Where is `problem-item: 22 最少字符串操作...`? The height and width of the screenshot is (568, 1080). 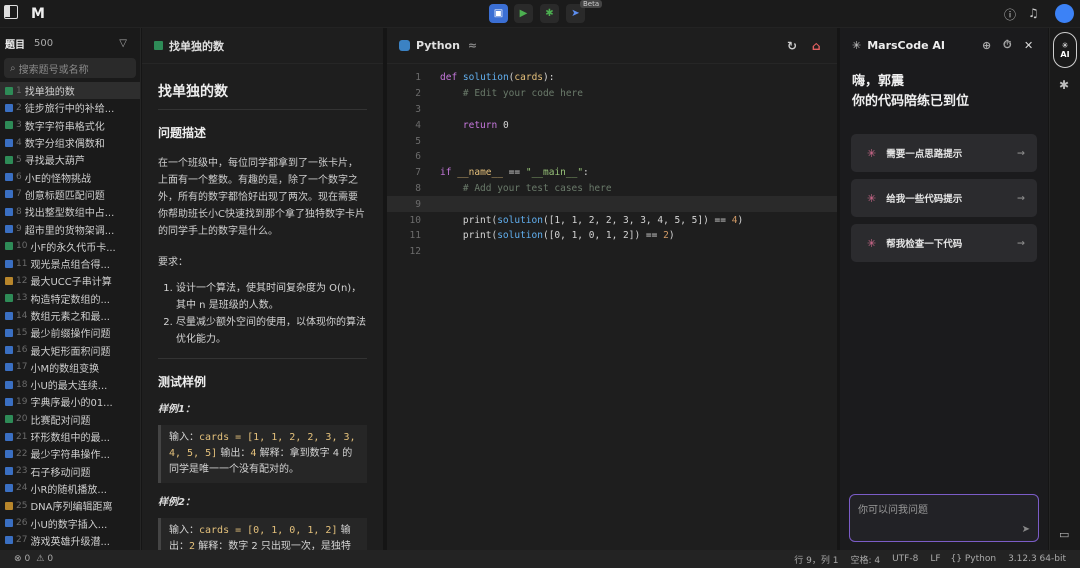
problem-item: 22 最少字符串操作... is located at coordinates (70, 453).